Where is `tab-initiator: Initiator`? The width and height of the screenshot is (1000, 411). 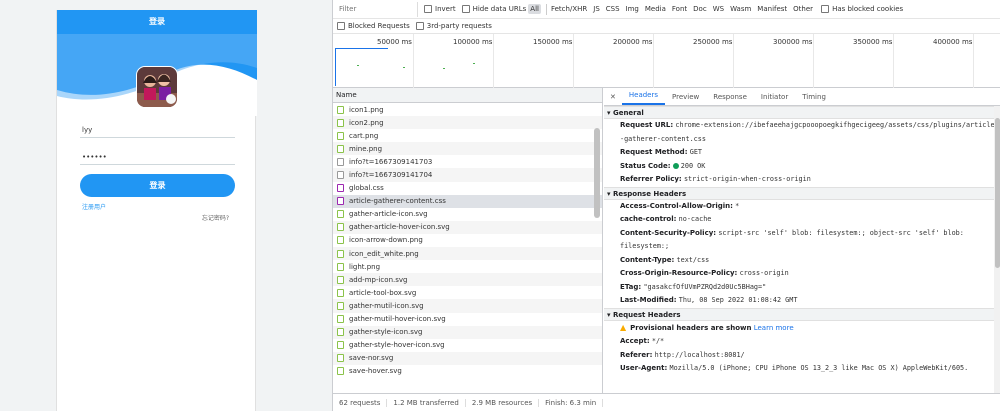
tab-initiator: Initiator is located at coordinates (774, 99).